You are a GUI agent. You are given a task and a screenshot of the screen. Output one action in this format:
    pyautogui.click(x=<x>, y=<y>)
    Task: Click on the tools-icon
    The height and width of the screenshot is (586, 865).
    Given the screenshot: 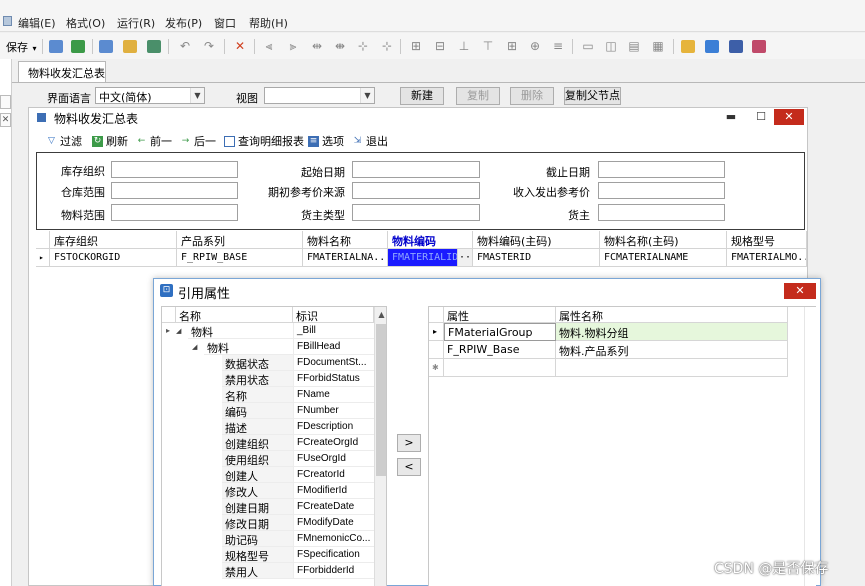 What is the action you would take?
    pyautogui.click(x=130, y=46)
    